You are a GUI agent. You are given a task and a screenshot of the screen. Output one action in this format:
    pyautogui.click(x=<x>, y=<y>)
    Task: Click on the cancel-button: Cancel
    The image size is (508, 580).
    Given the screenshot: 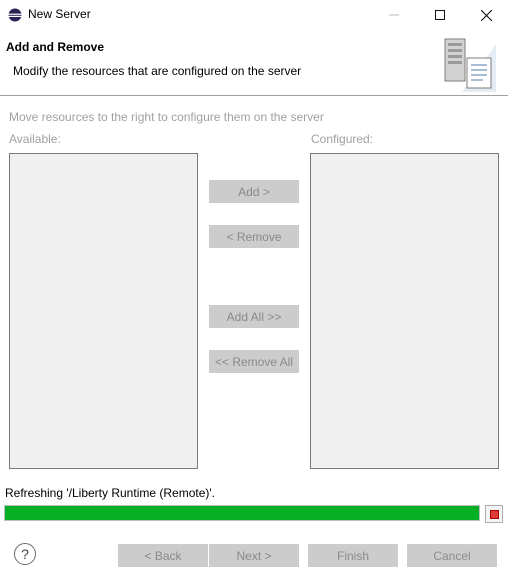 What is the action you would take?
    pyautogui.click(x=452, y=555)
    